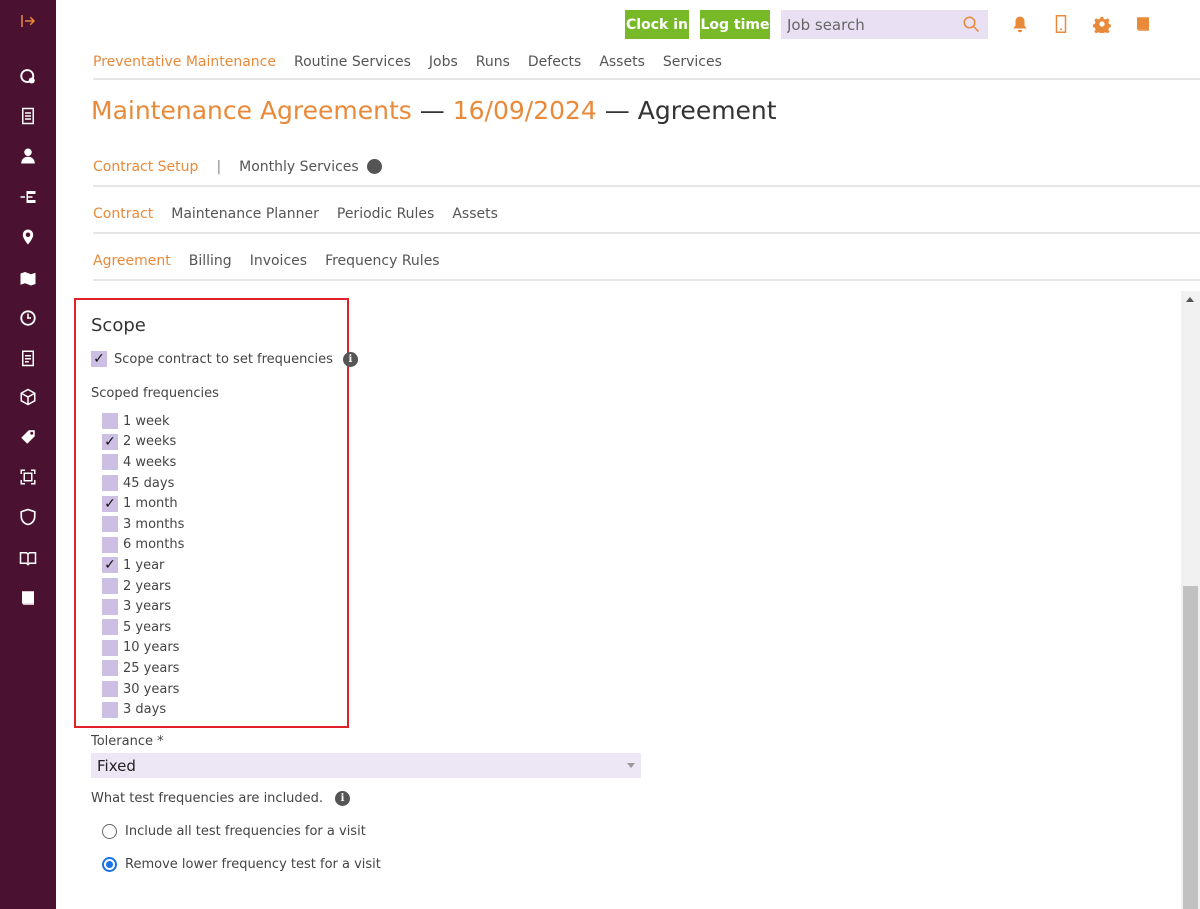 The image size is (1200, 909). I want to click on shield-icon, so click(28, 517).